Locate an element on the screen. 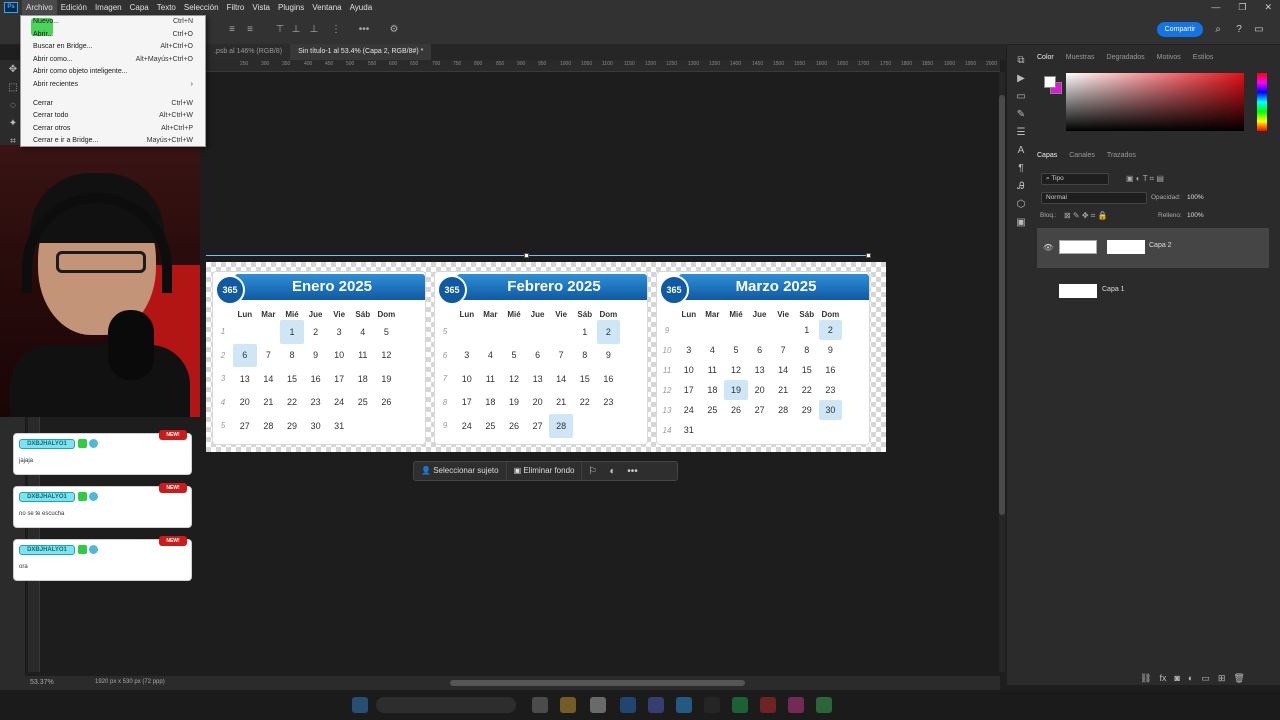 The image size is (1280, 720). share-button: Compartir is located at coordinates (1180, 29).